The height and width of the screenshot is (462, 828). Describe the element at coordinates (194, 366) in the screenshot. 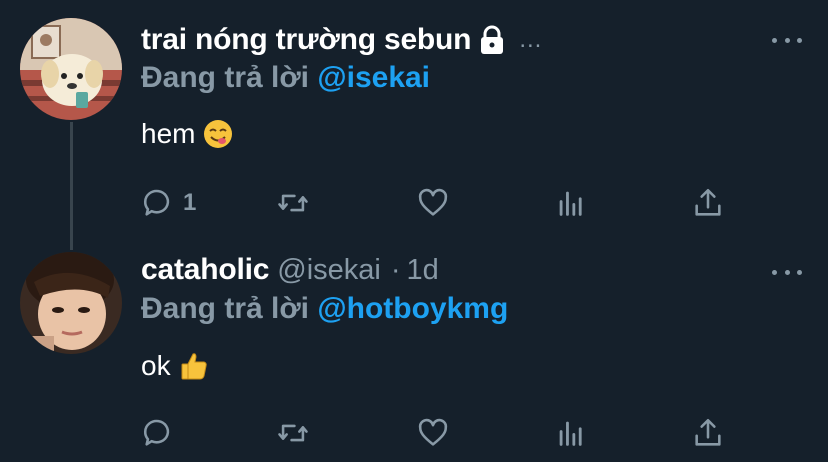

I see `thumbs-up-emoji` at that location.